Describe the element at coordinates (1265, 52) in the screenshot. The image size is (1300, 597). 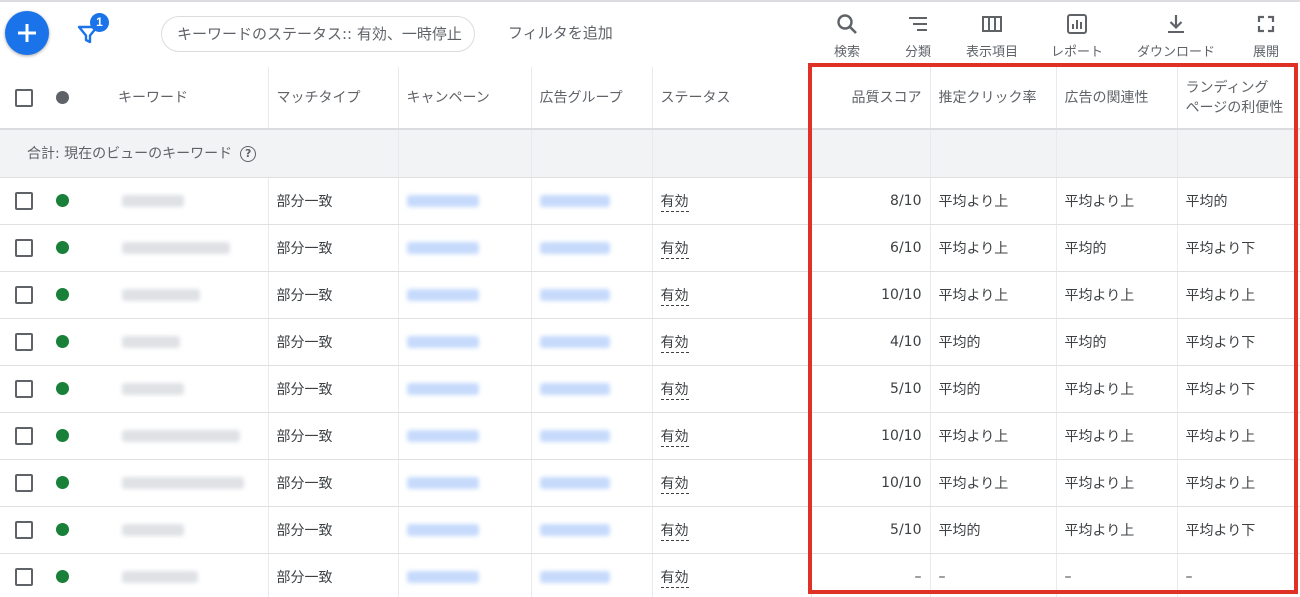
I see `expand-tool-label: 展開` at that location.